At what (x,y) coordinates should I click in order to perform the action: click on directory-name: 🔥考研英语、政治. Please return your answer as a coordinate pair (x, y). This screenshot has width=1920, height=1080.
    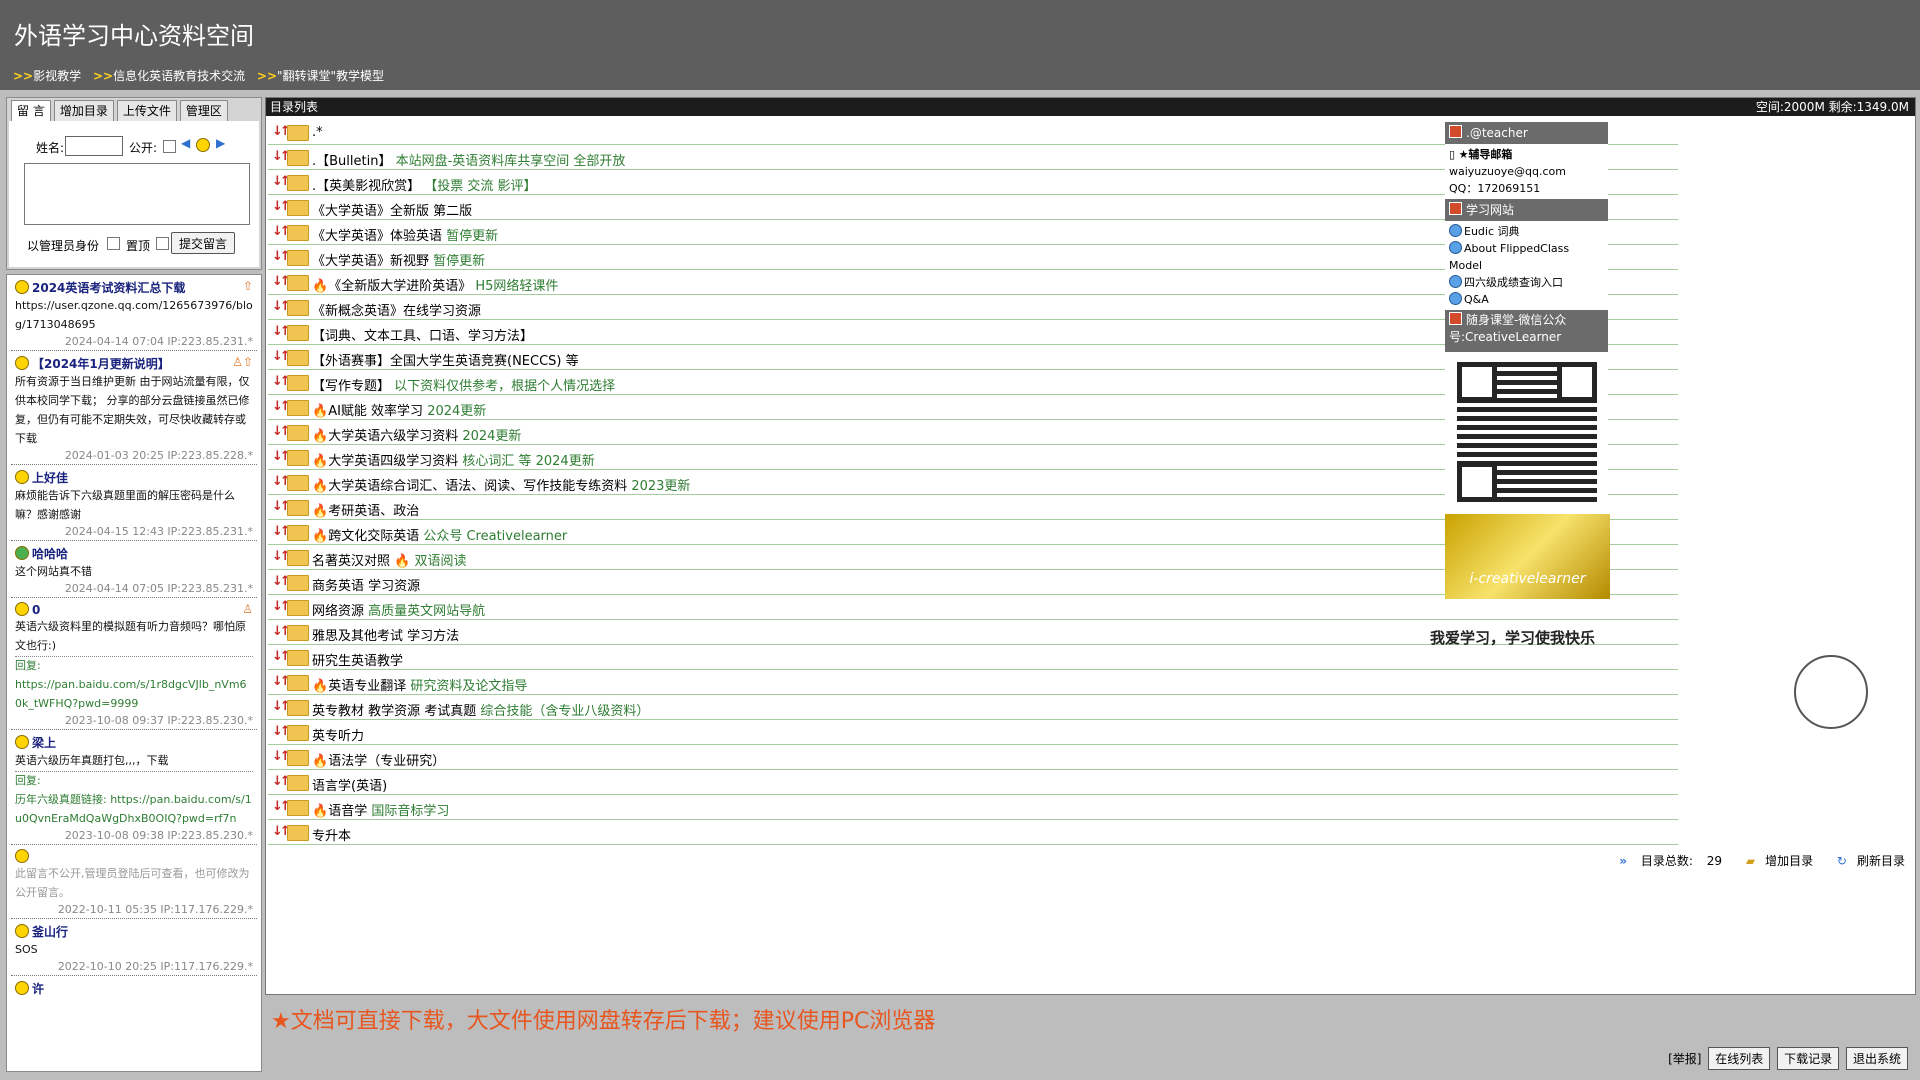
    Looking at the image, I should click on (365, 509).